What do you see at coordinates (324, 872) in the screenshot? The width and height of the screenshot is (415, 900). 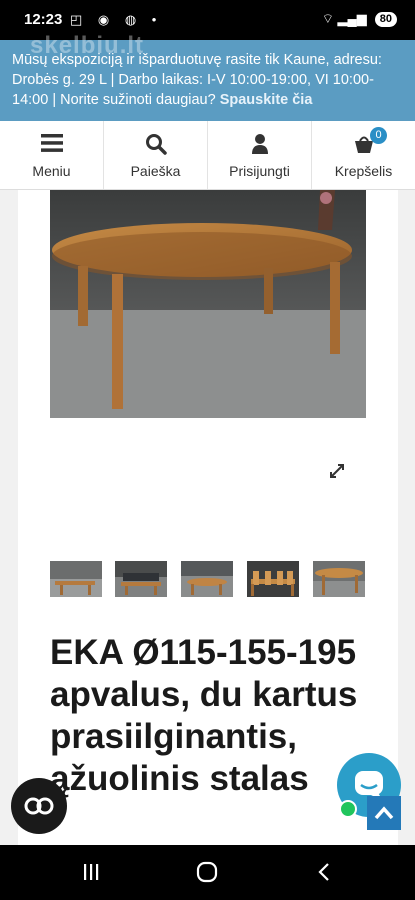 I see `back-icon` at bounding box center [324, 872].